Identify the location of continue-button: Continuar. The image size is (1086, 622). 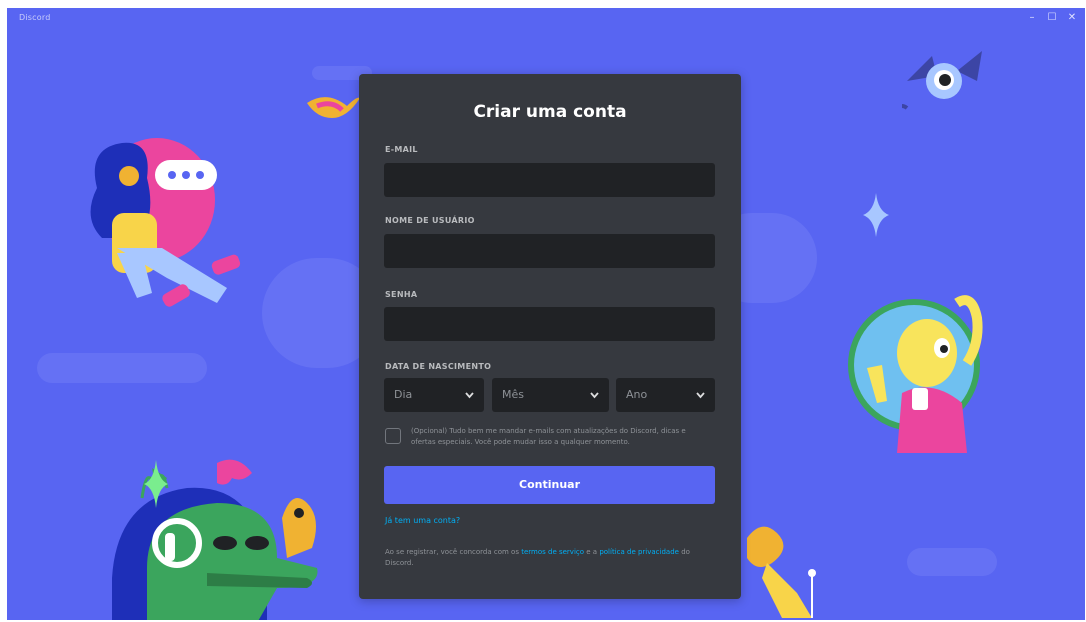
(549, 485).